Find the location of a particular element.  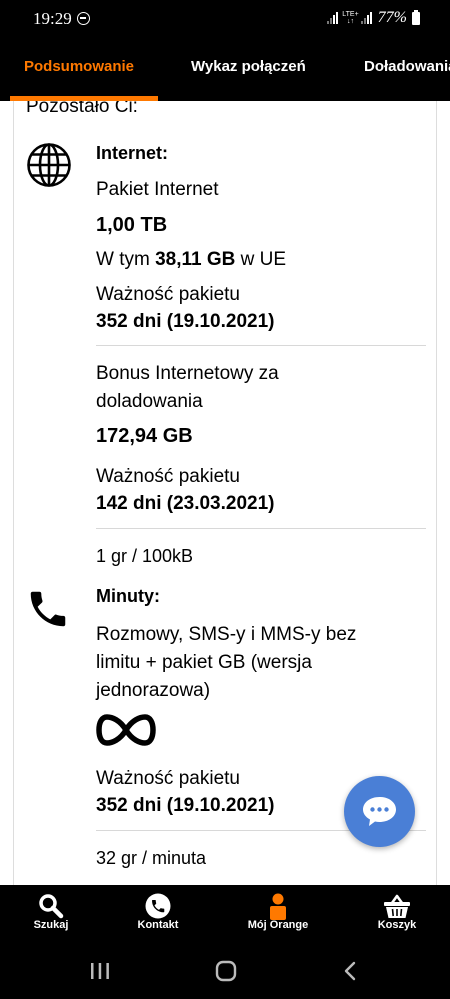

battery-percent: 77% is located at coordinates (392, 17).